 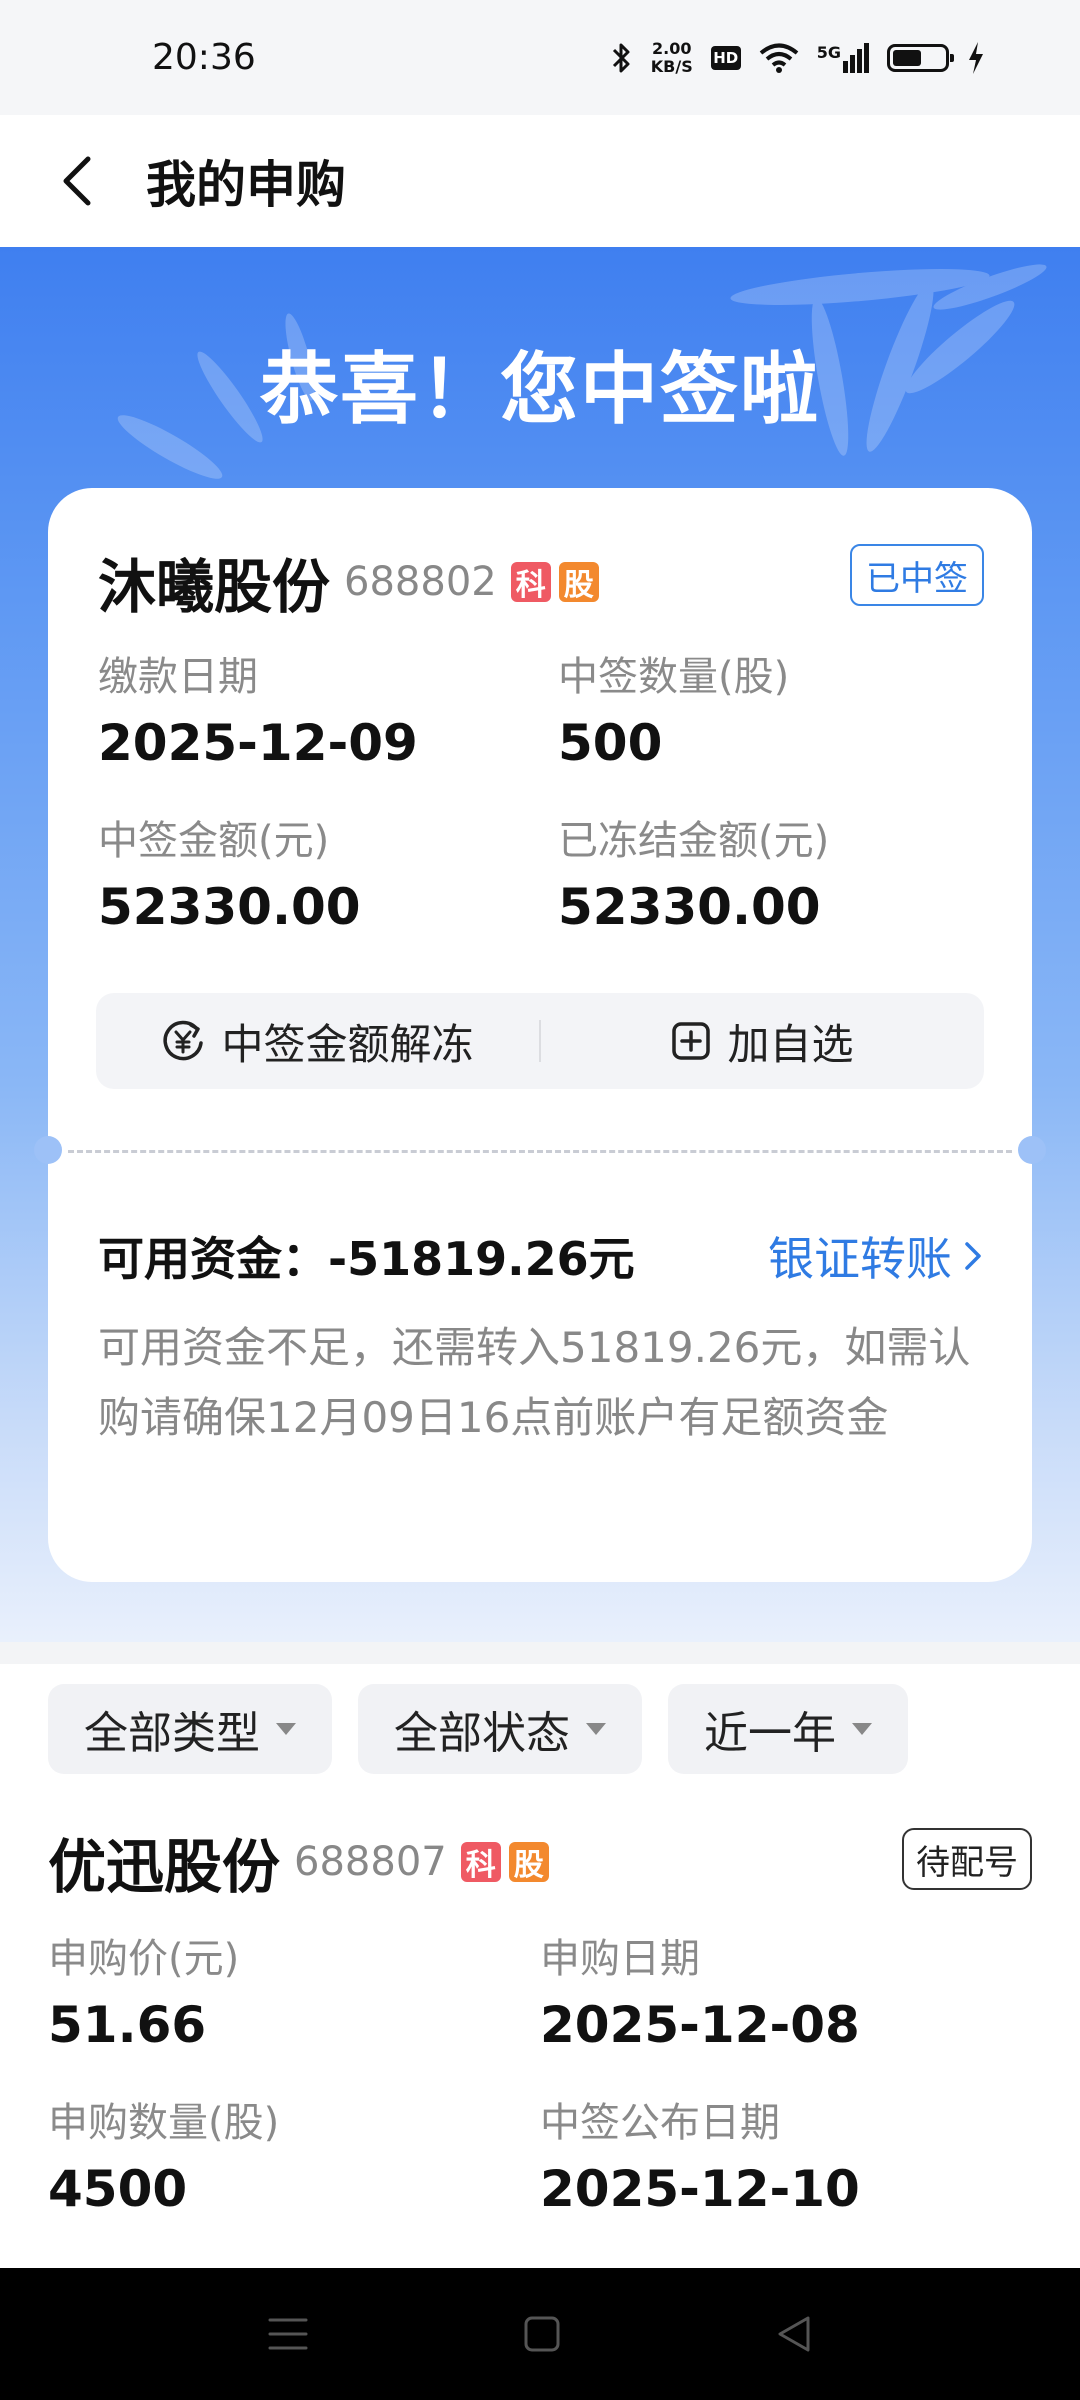 What do you see at coordinates (967, 1859) in the screenshot?
I see `status-badge: 待配号` at bounding box center [967, 1859].